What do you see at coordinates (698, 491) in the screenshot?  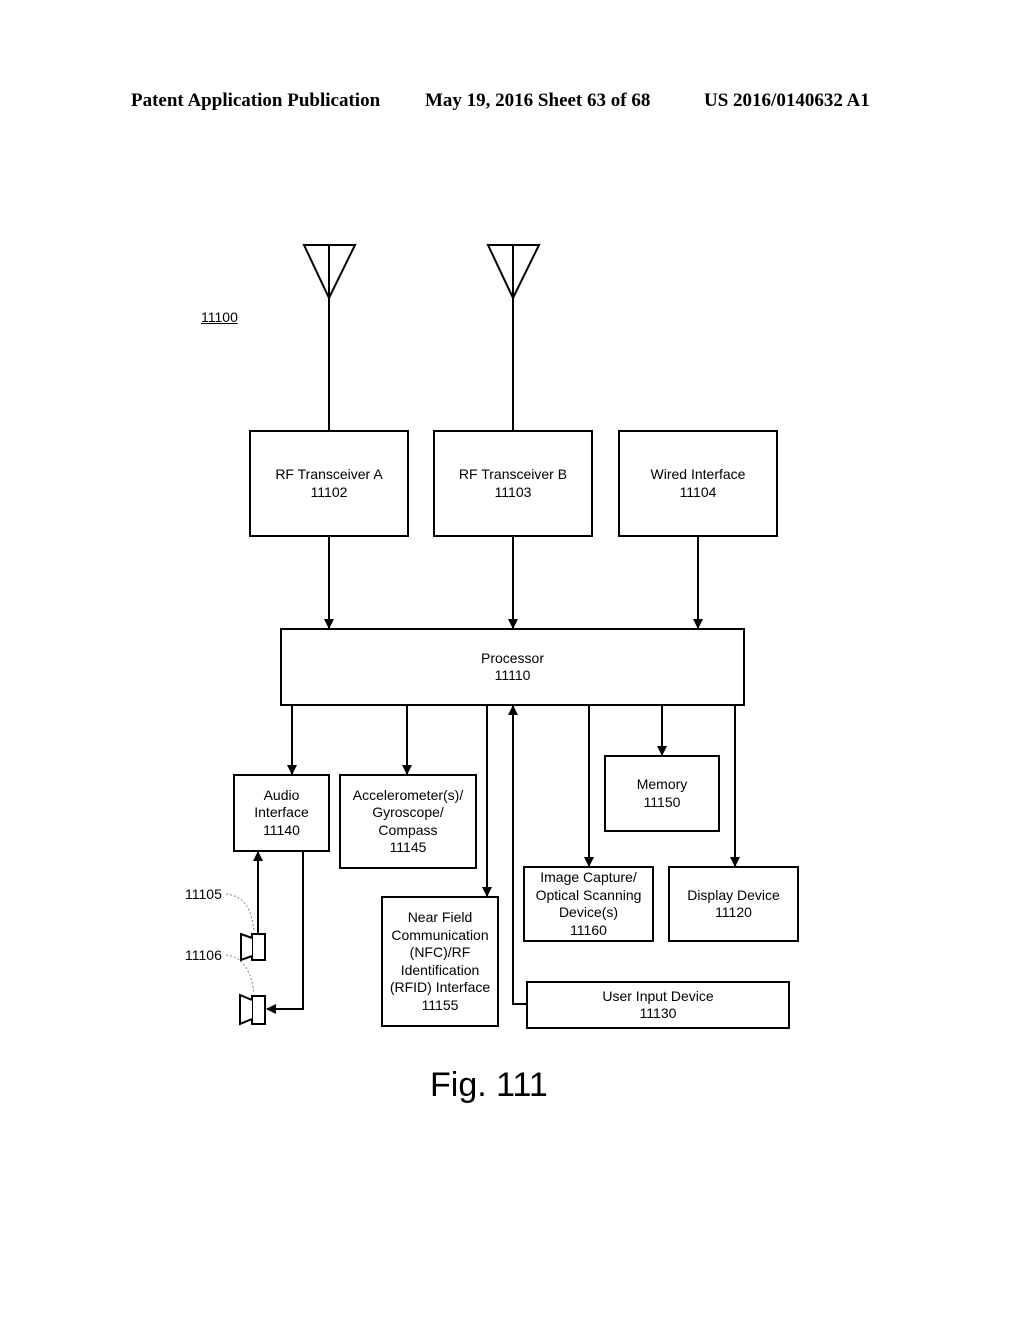 I see `block-ref: 11104` at bounding box center [698, 491].